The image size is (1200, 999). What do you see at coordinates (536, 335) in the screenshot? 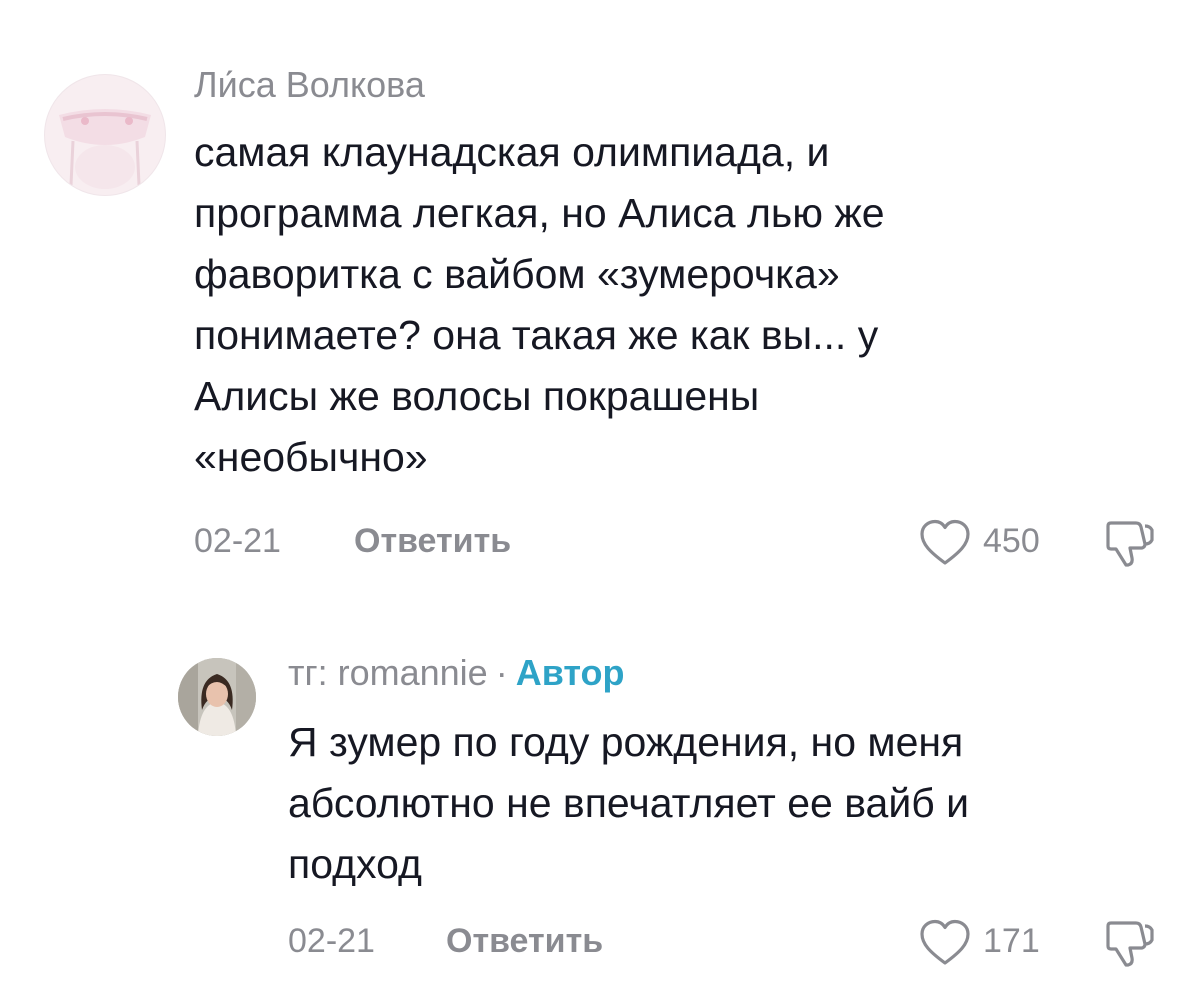
I see `comment-text-line: понимаете? она такая же как вы... у` at bounding box center [536, 335].